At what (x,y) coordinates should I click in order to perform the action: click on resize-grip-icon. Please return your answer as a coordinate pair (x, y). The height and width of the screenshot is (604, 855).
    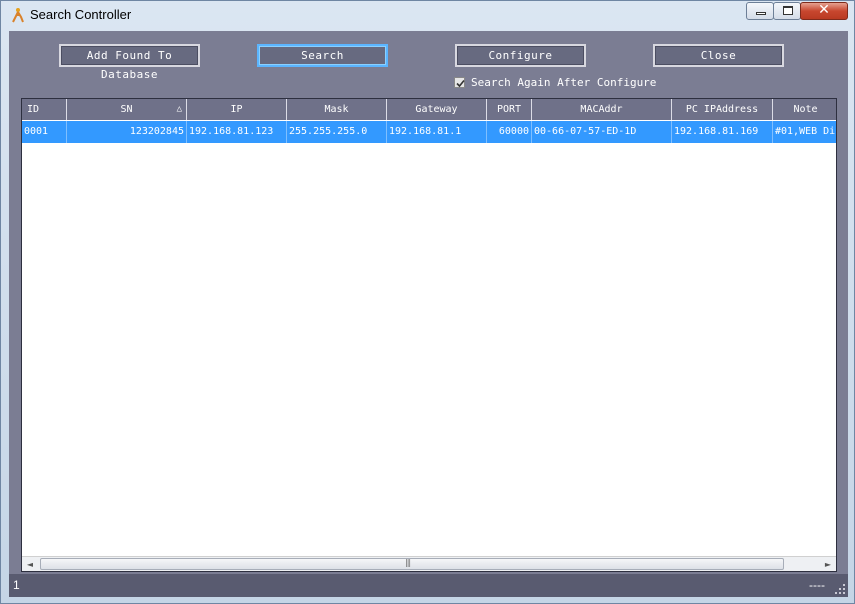
    Looking at the image, I should click on (840, 589).